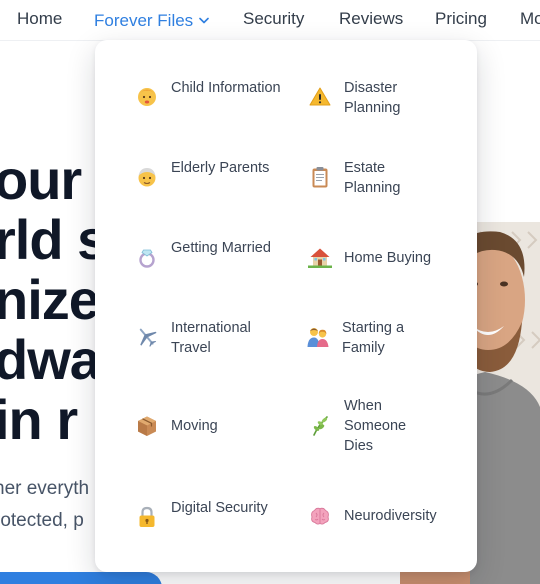 The width and height of the screenshot is (540, 584). What do you see at coordinates (372, 98) in the screenshot?
I see `menu-item-label: Disaster Planning` at bounding box center [372, 98].